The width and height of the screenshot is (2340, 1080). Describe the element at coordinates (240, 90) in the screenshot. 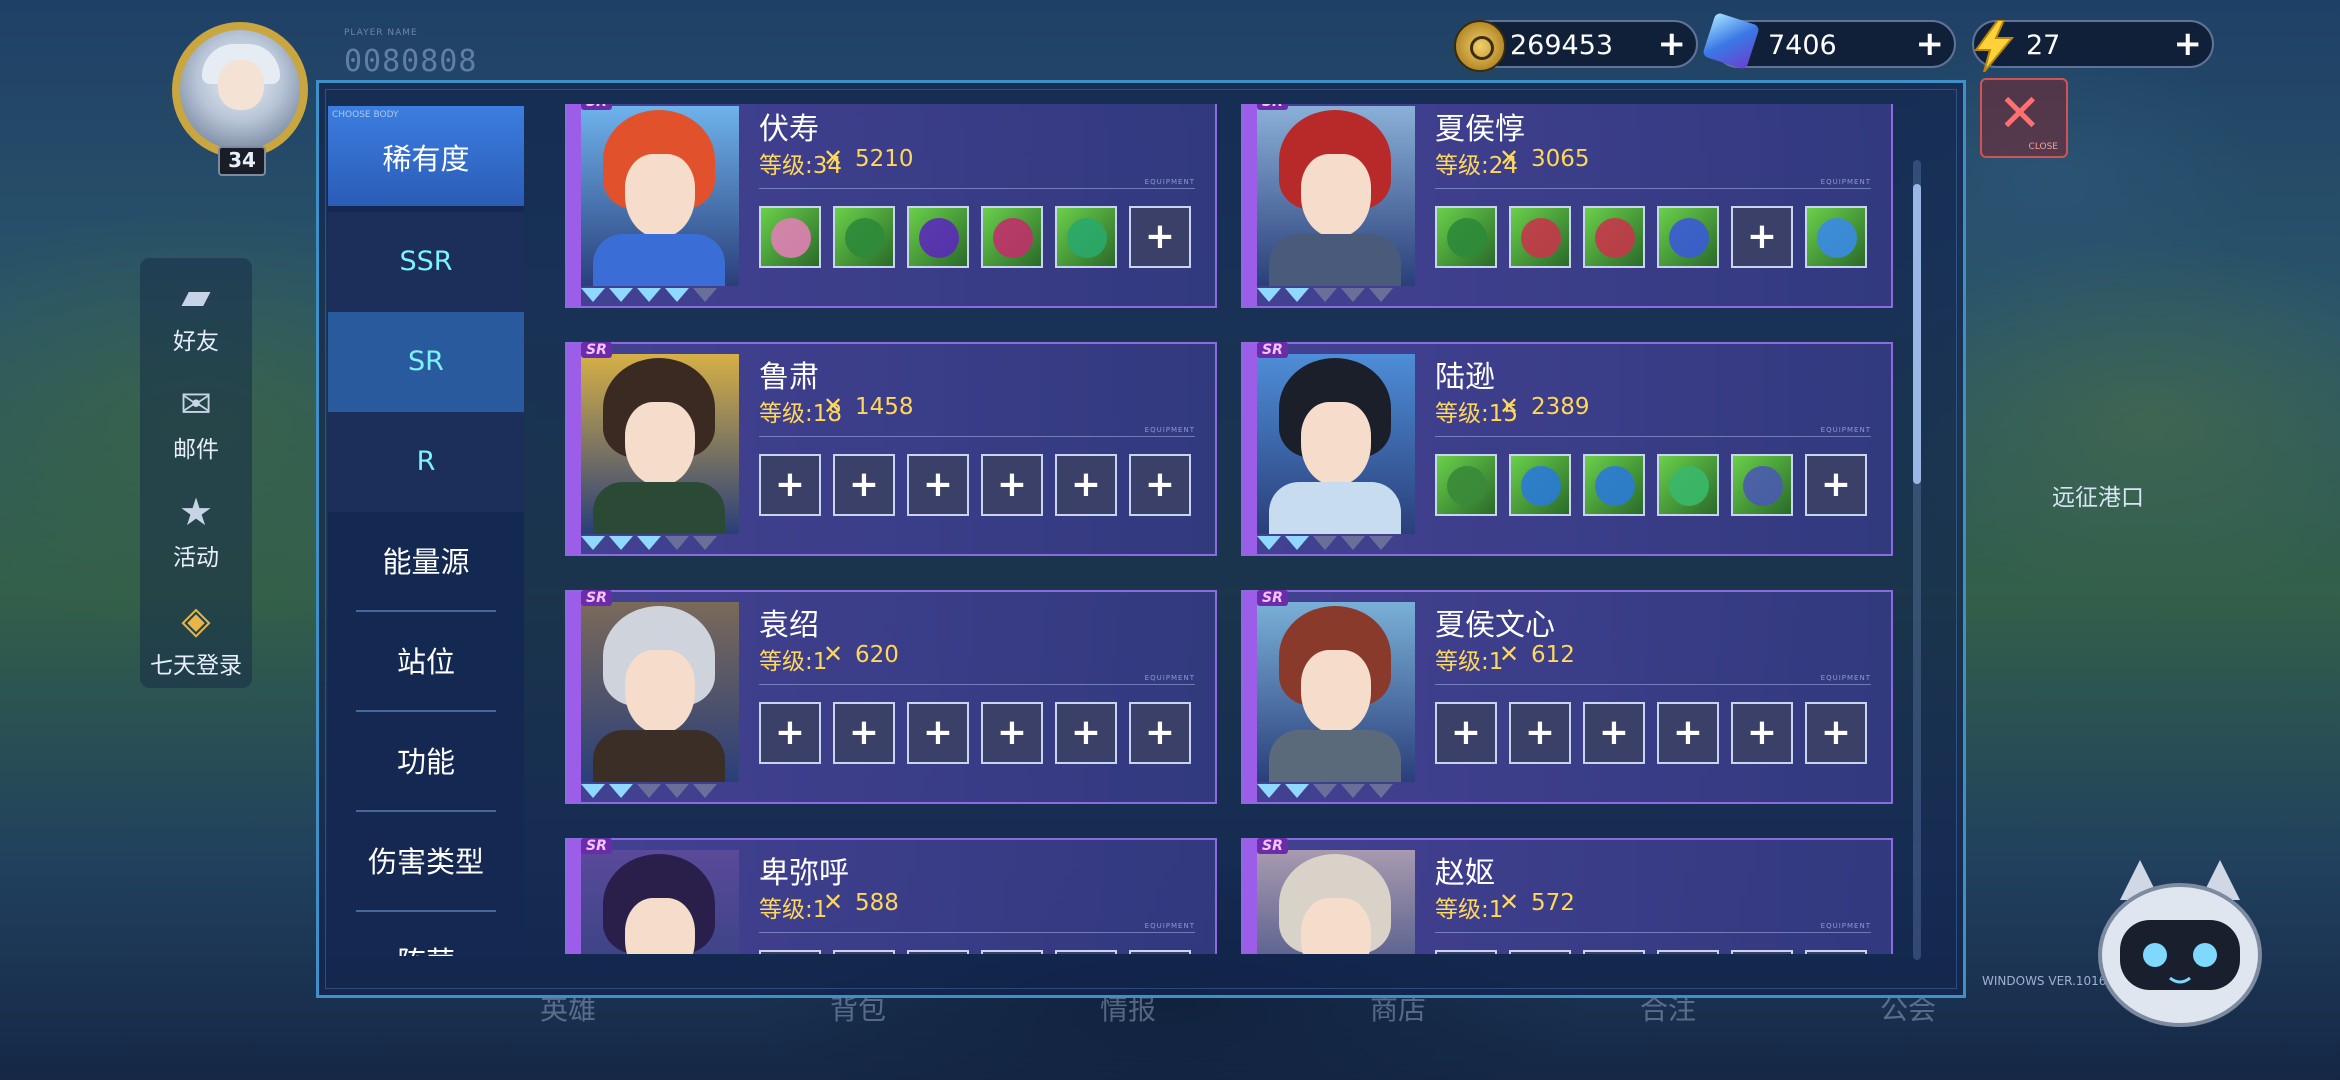

I see `player-avatar` at that location.